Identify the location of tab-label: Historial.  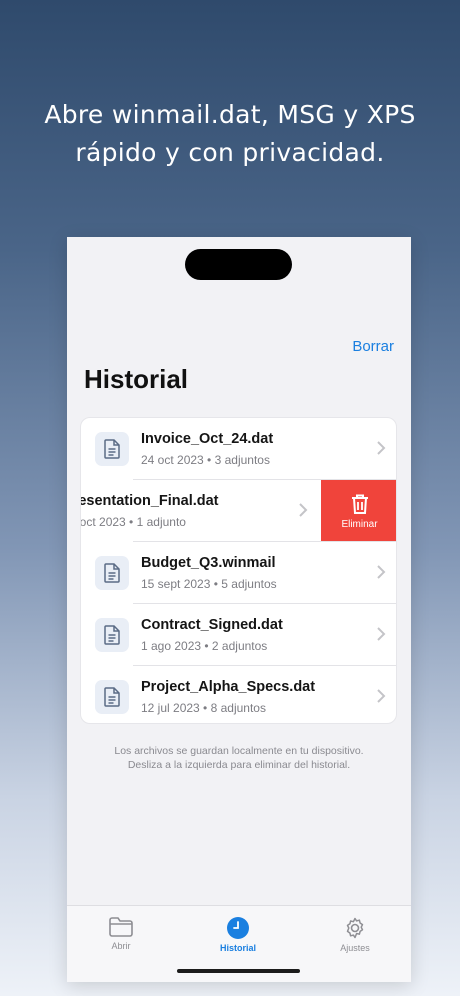
(237, 948).